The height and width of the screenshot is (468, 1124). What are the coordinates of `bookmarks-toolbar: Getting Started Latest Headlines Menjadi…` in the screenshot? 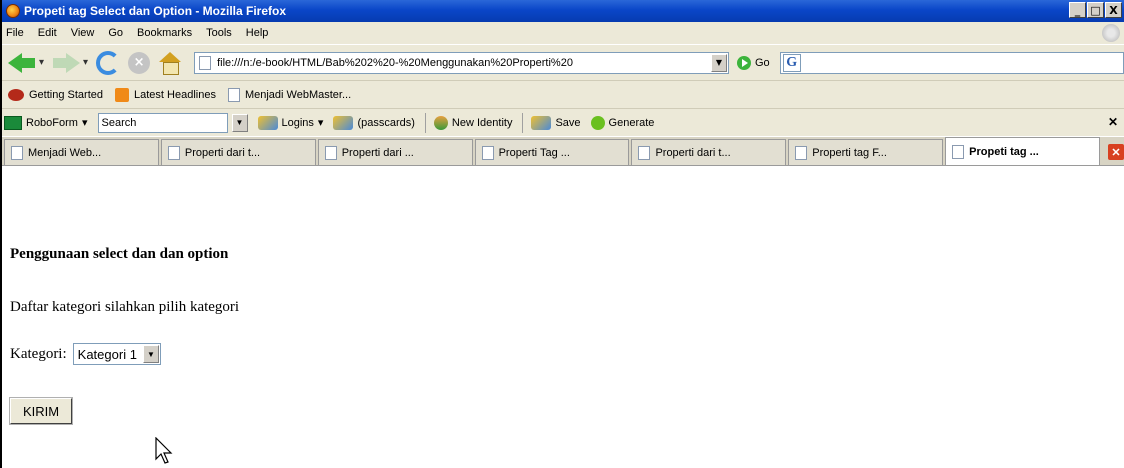 It's located at (563, 94).